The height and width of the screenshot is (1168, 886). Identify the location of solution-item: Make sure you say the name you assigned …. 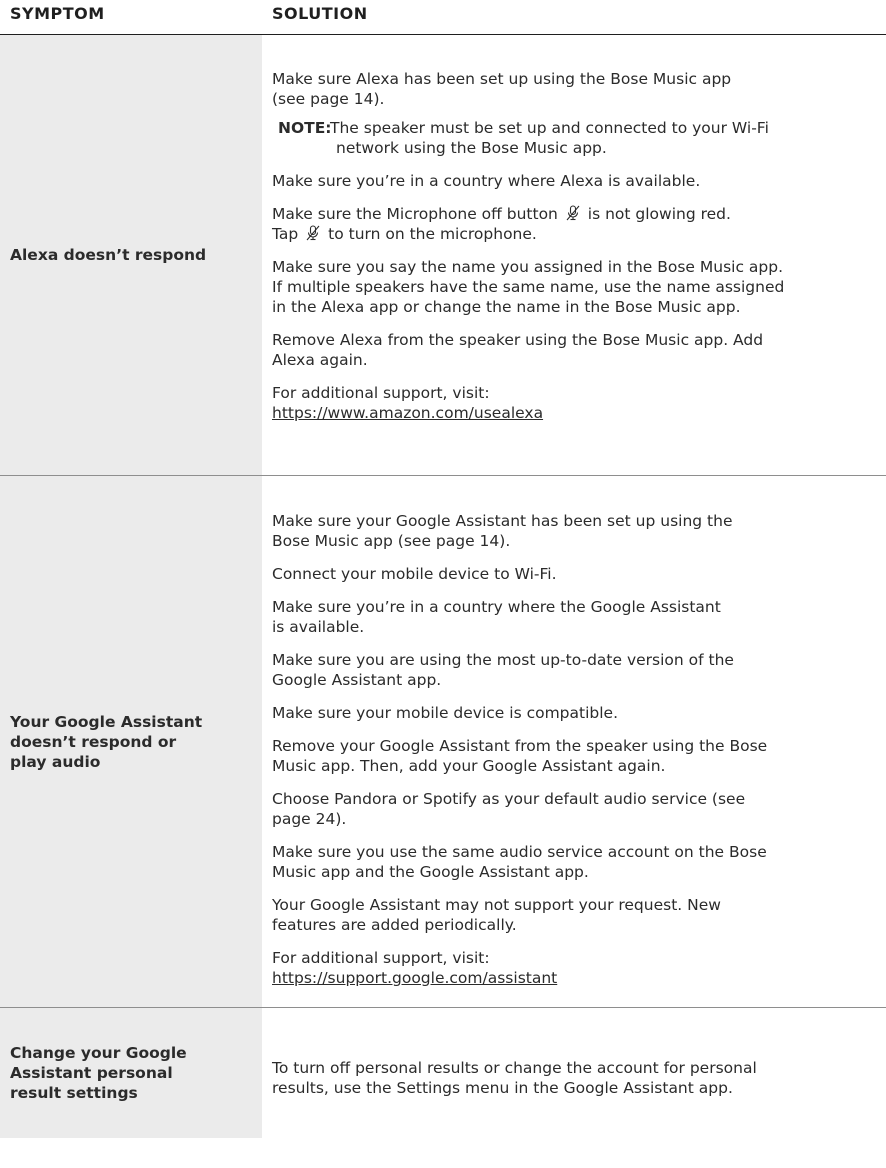
(528, 287).